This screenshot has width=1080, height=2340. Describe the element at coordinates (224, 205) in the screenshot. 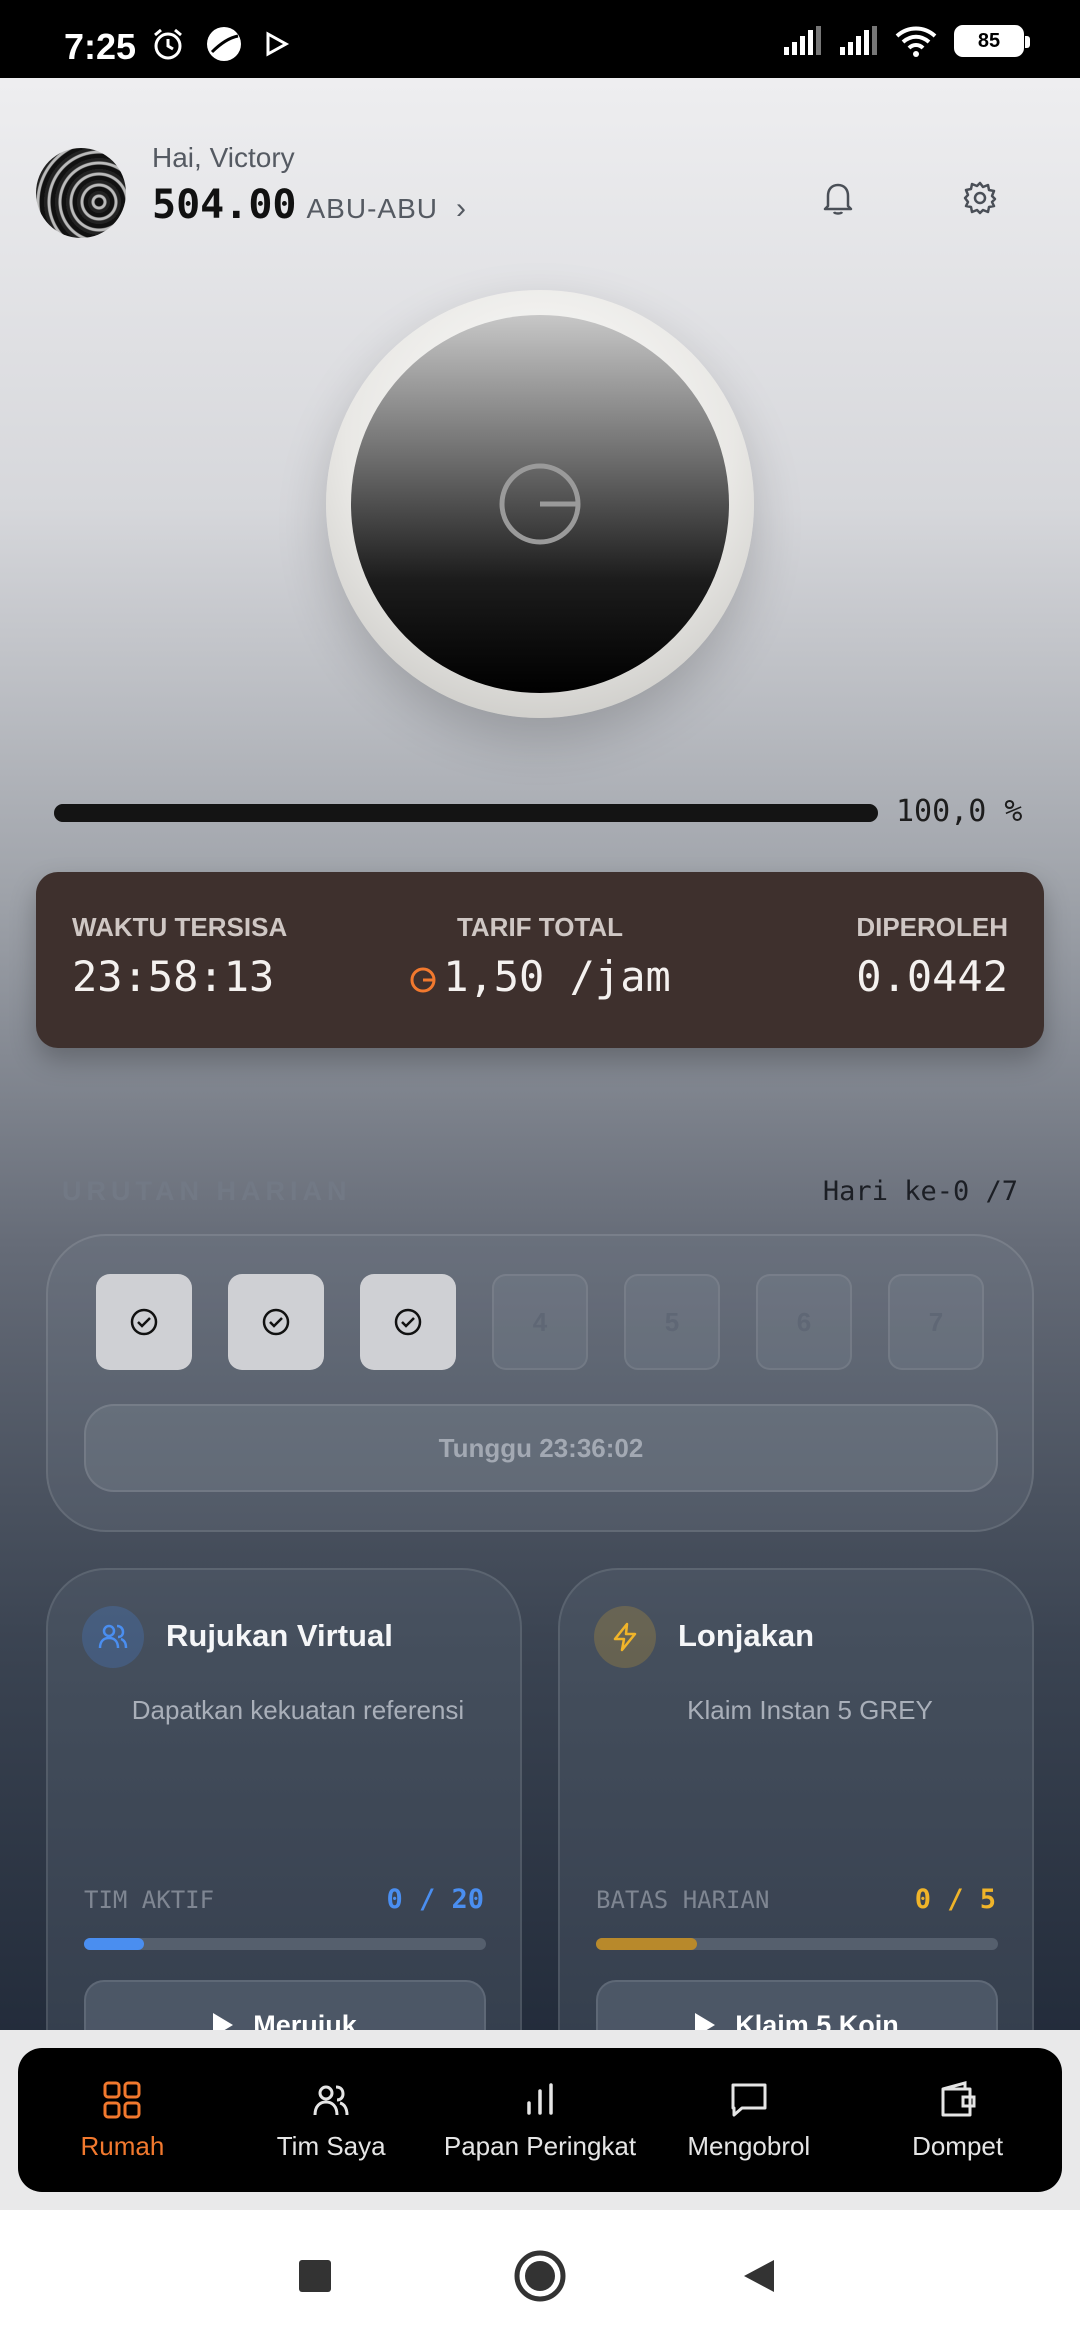

I see `balance-value: 504.00` at that location.